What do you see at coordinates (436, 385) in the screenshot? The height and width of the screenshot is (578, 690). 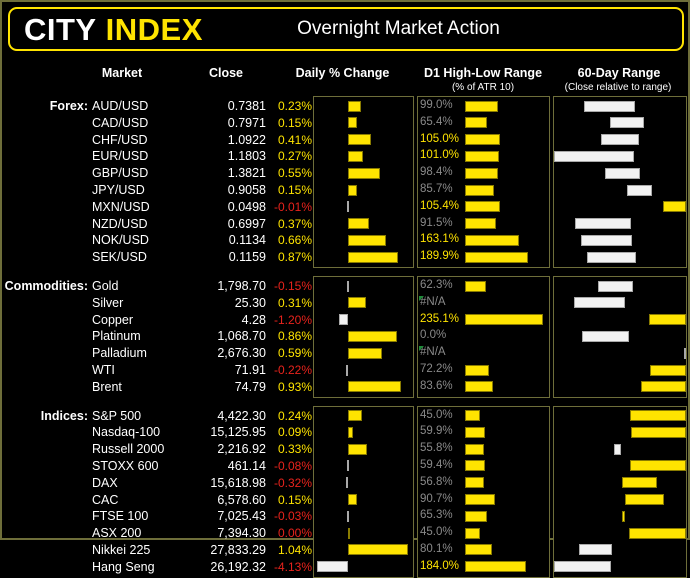 I see `d1-range-label: 83.6%` at bounding box center [436, 385].